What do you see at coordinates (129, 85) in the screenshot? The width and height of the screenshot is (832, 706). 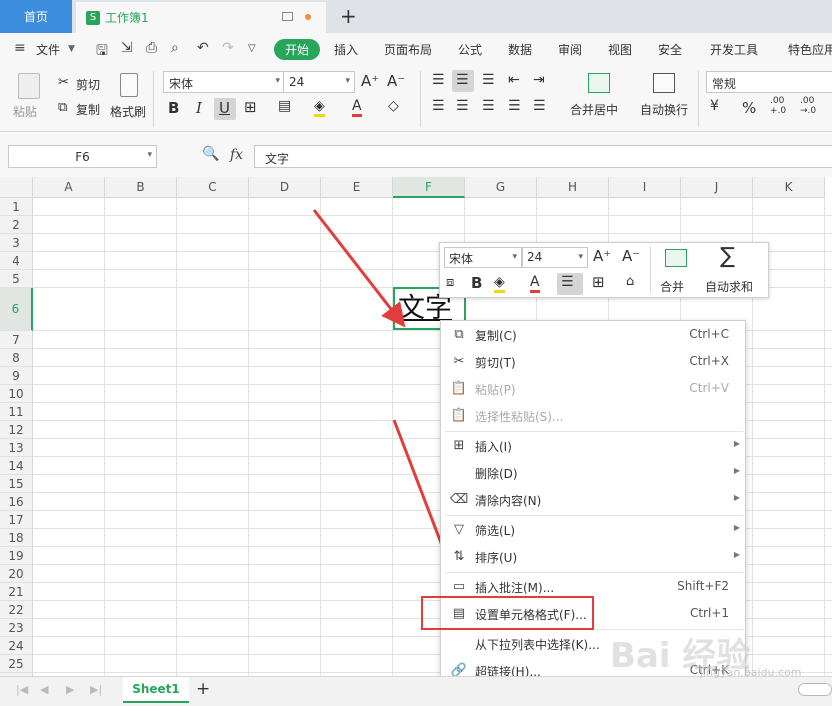 I see `format-painter-icon` at bounding box center [129, 85].